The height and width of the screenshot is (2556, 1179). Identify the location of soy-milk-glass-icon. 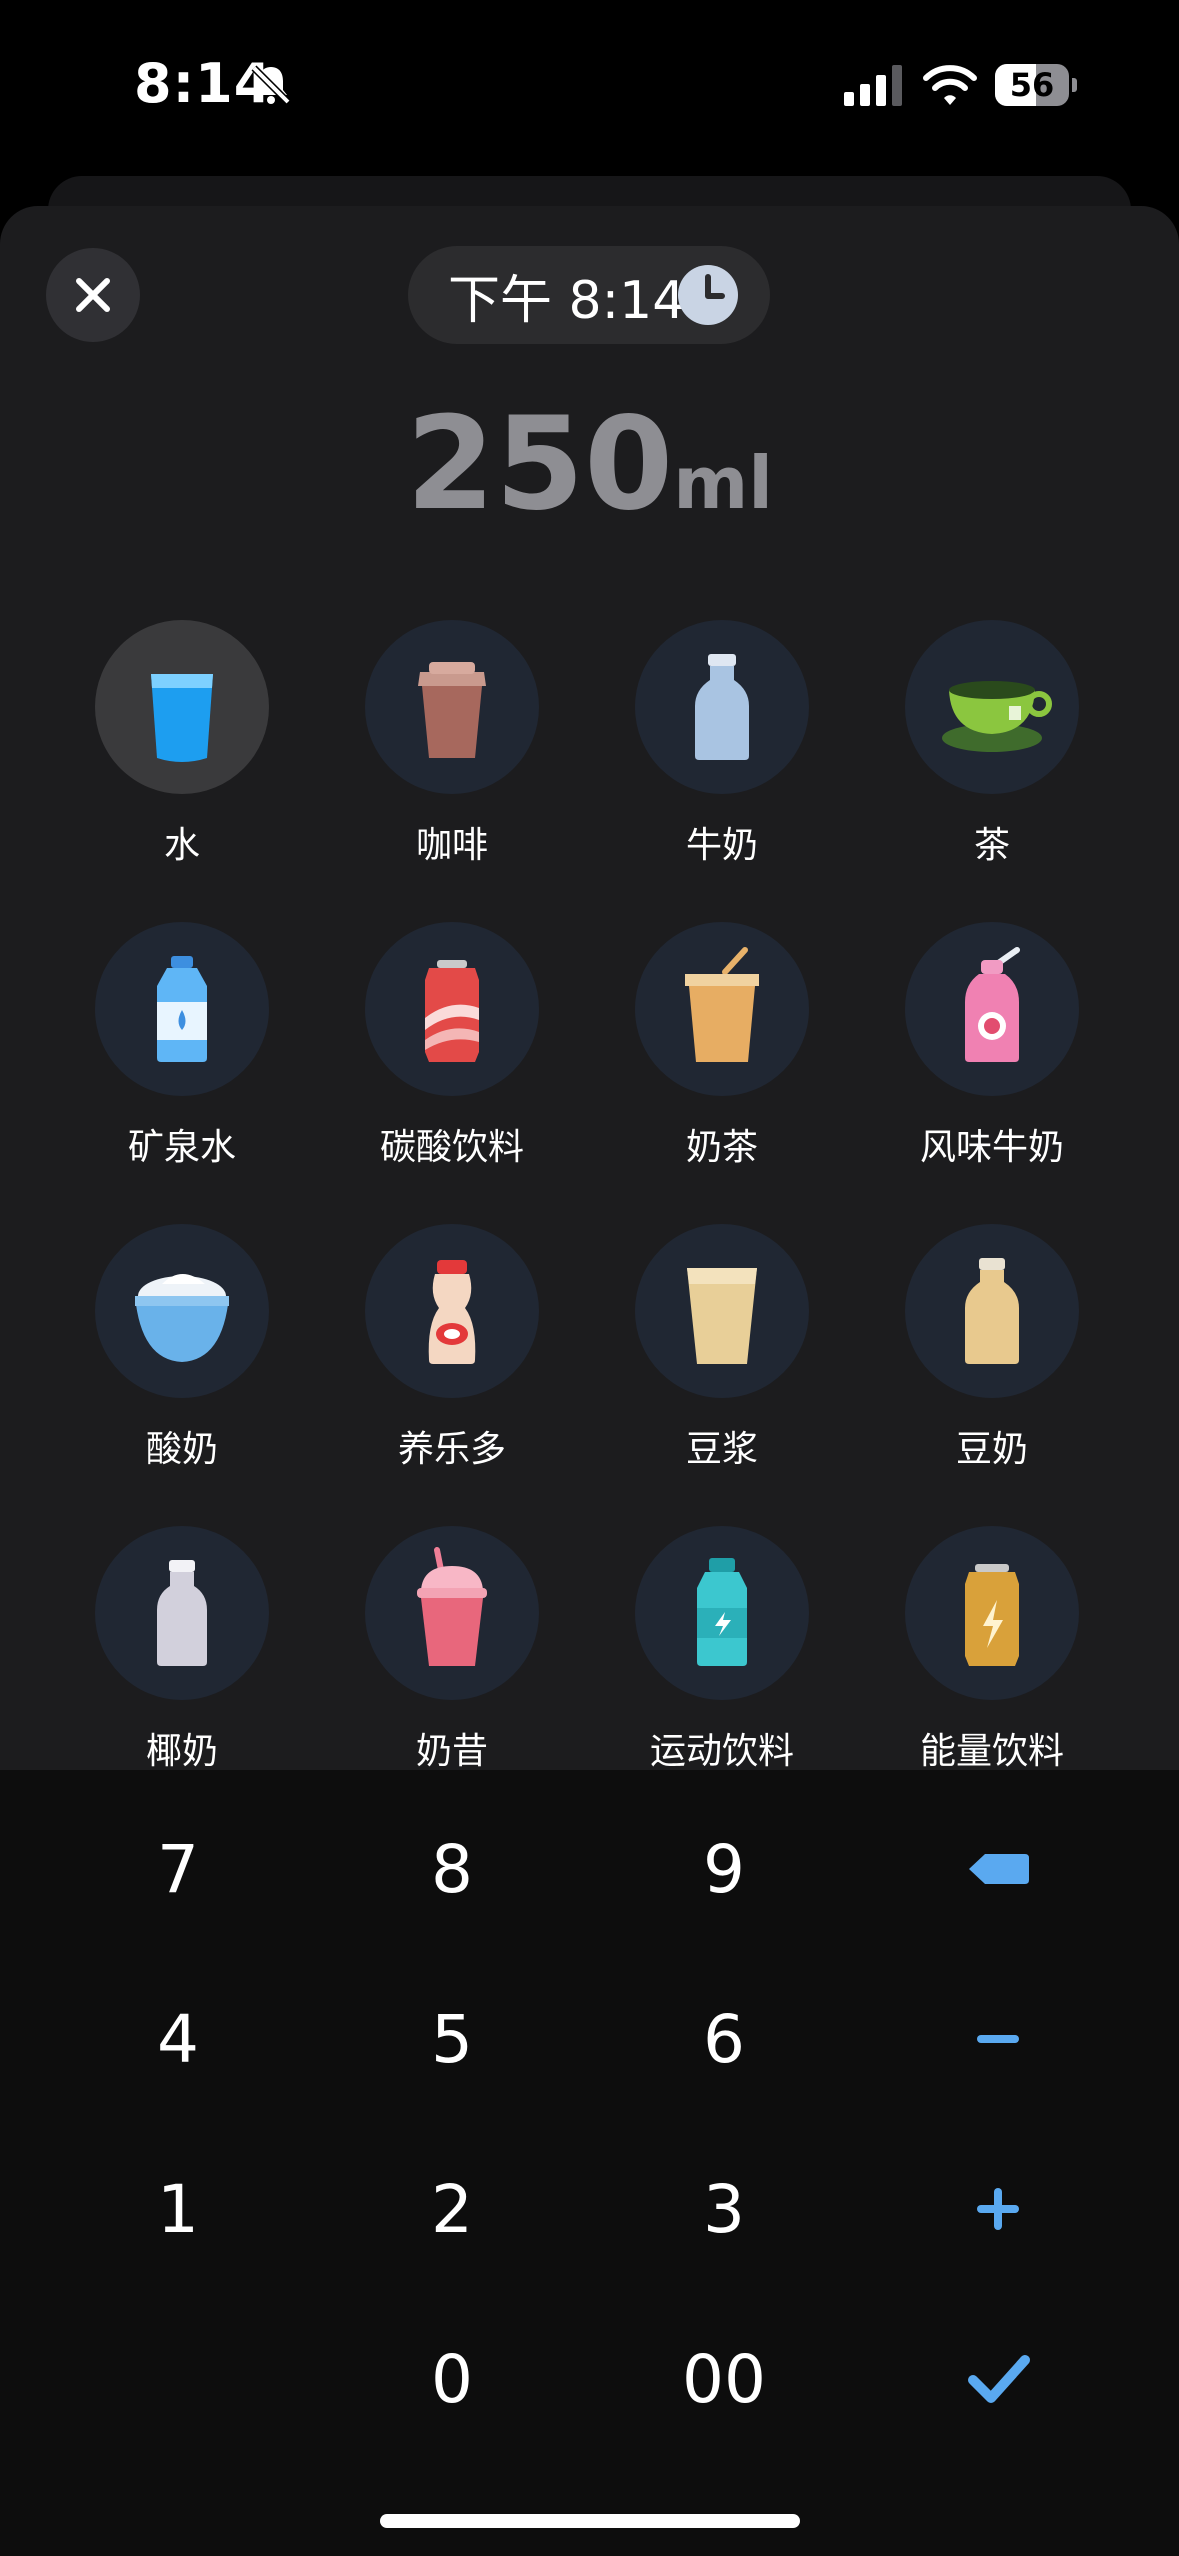
(722, 1316).